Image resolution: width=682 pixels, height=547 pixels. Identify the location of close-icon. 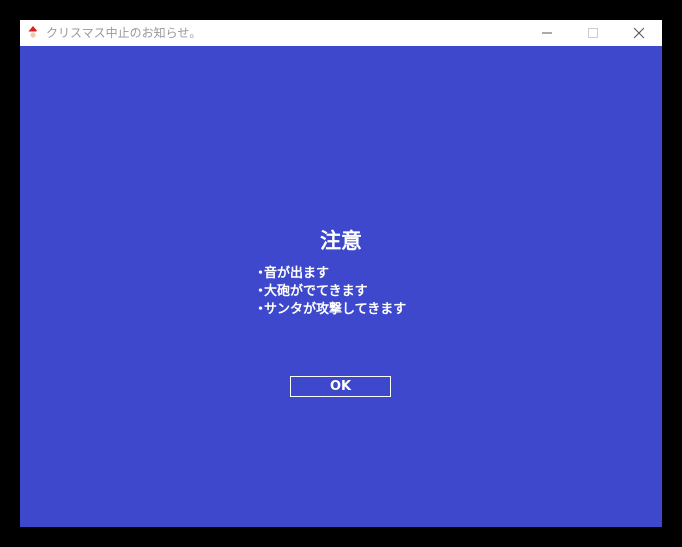
(639, 33).